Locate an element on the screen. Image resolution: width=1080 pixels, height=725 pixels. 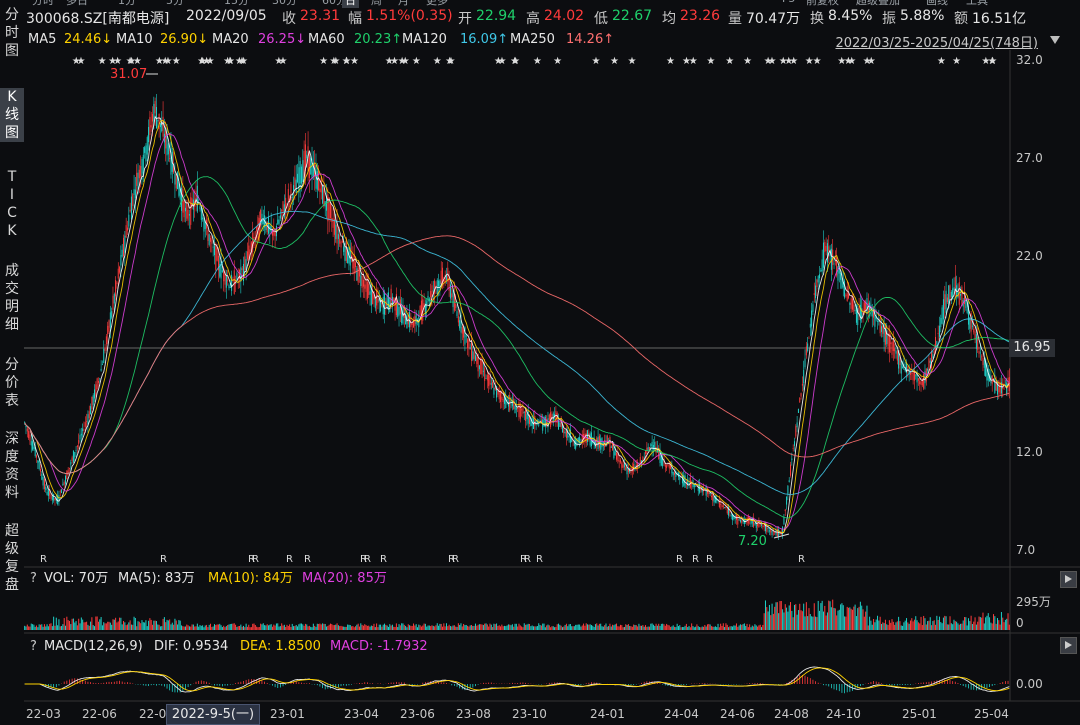
vol-panel-expand-button is located at coordinates (1068, 579).